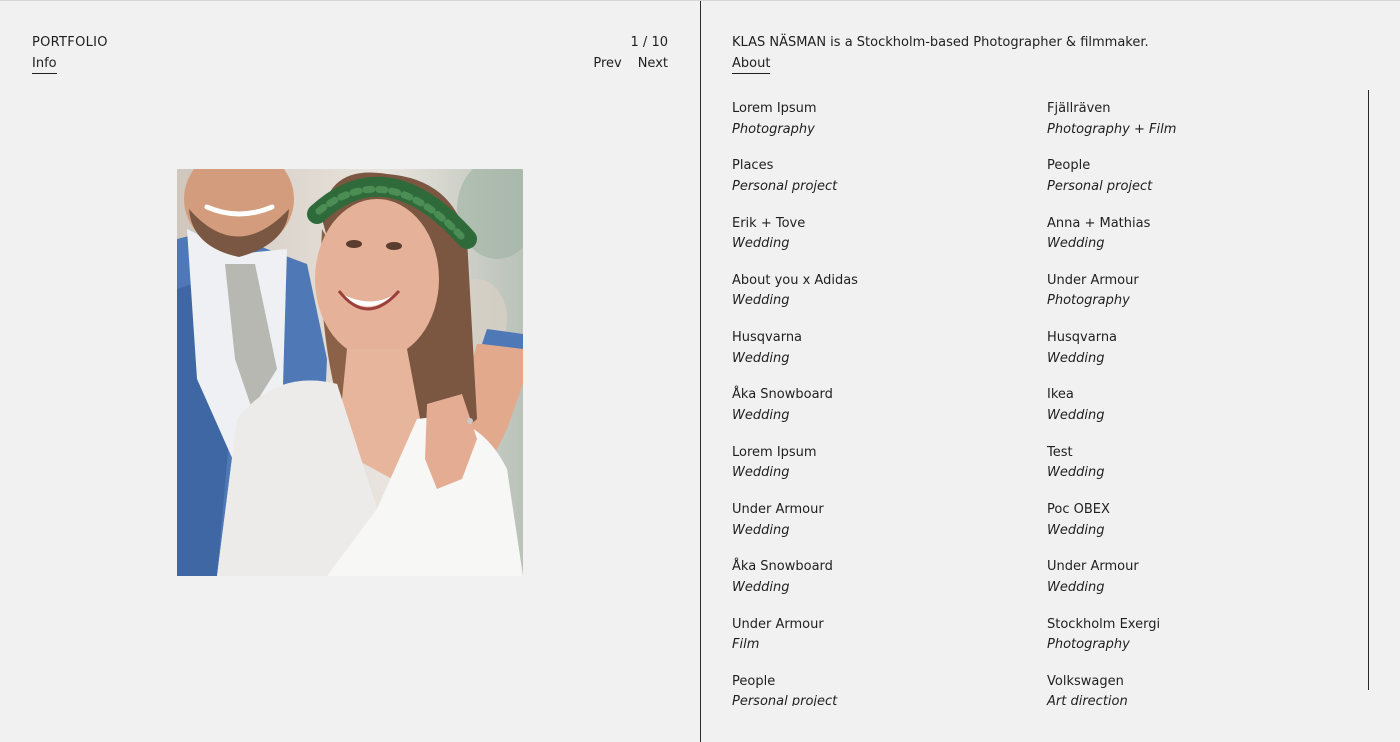 The height and width of the screenshot is (742, 1400). I want to click on info-link: Info, so click(44, 65).